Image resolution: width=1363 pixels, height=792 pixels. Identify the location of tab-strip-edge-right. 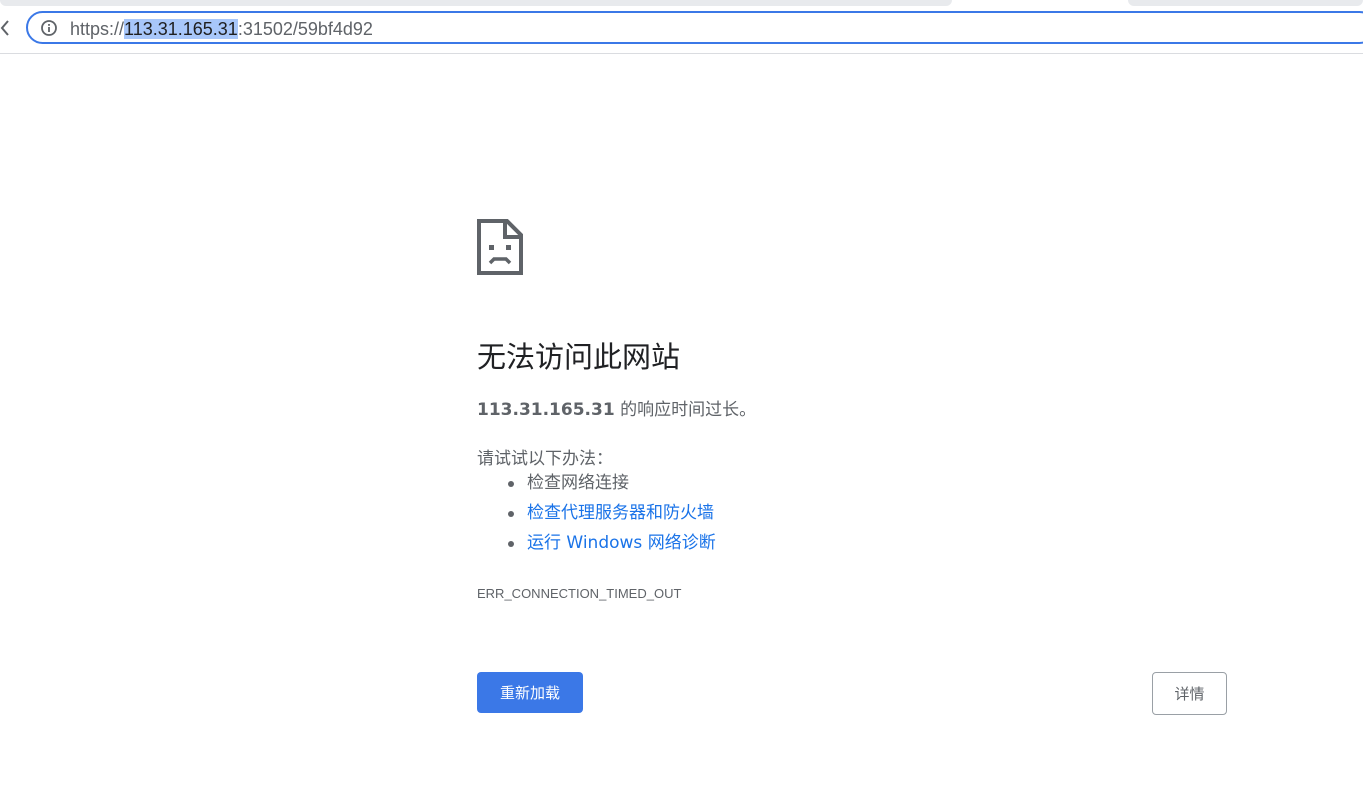
(1245, 3).